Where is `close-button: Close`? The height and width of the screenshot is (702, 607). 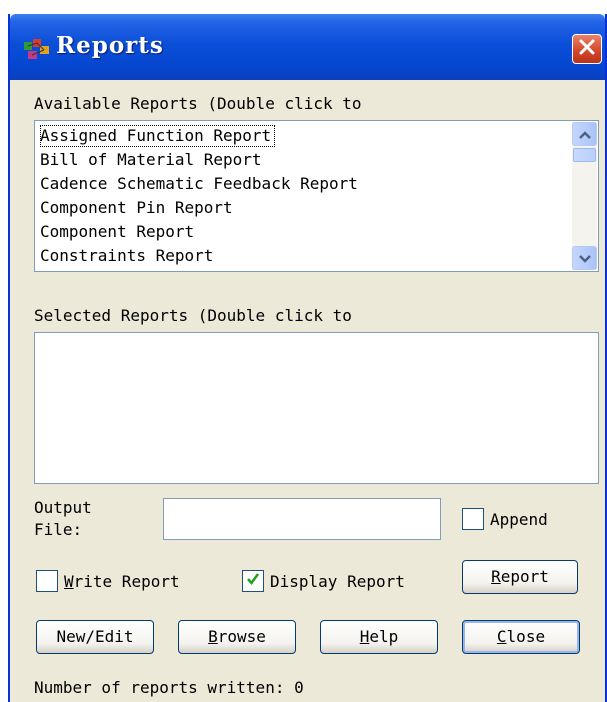
close-button: Close is located at coordinates (521, 637).